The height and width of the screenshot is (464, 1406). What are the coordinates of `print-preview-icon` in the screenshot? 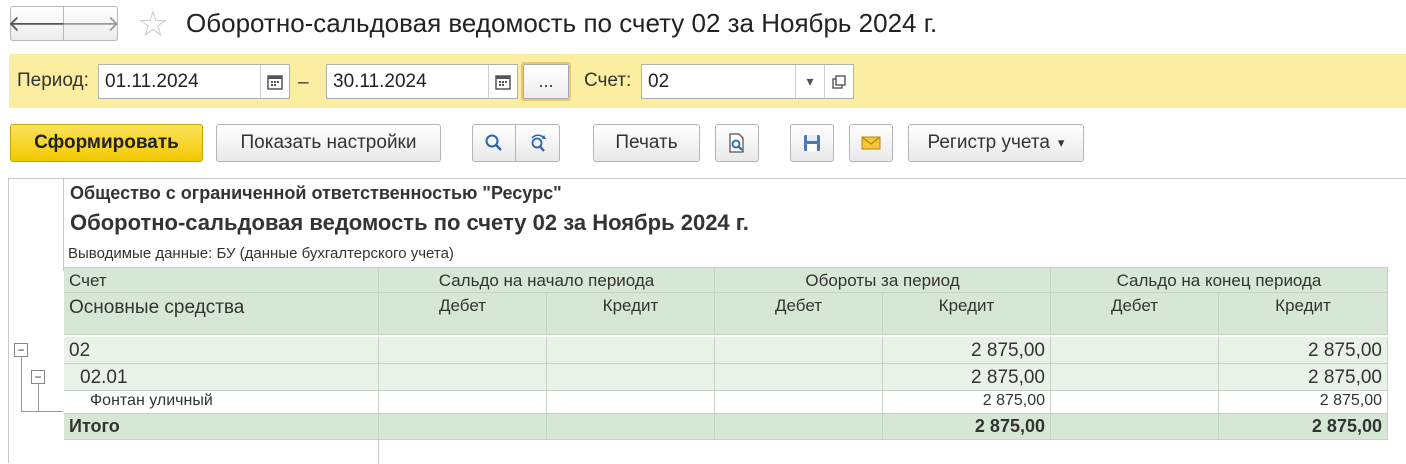 It's located at (736, 143).